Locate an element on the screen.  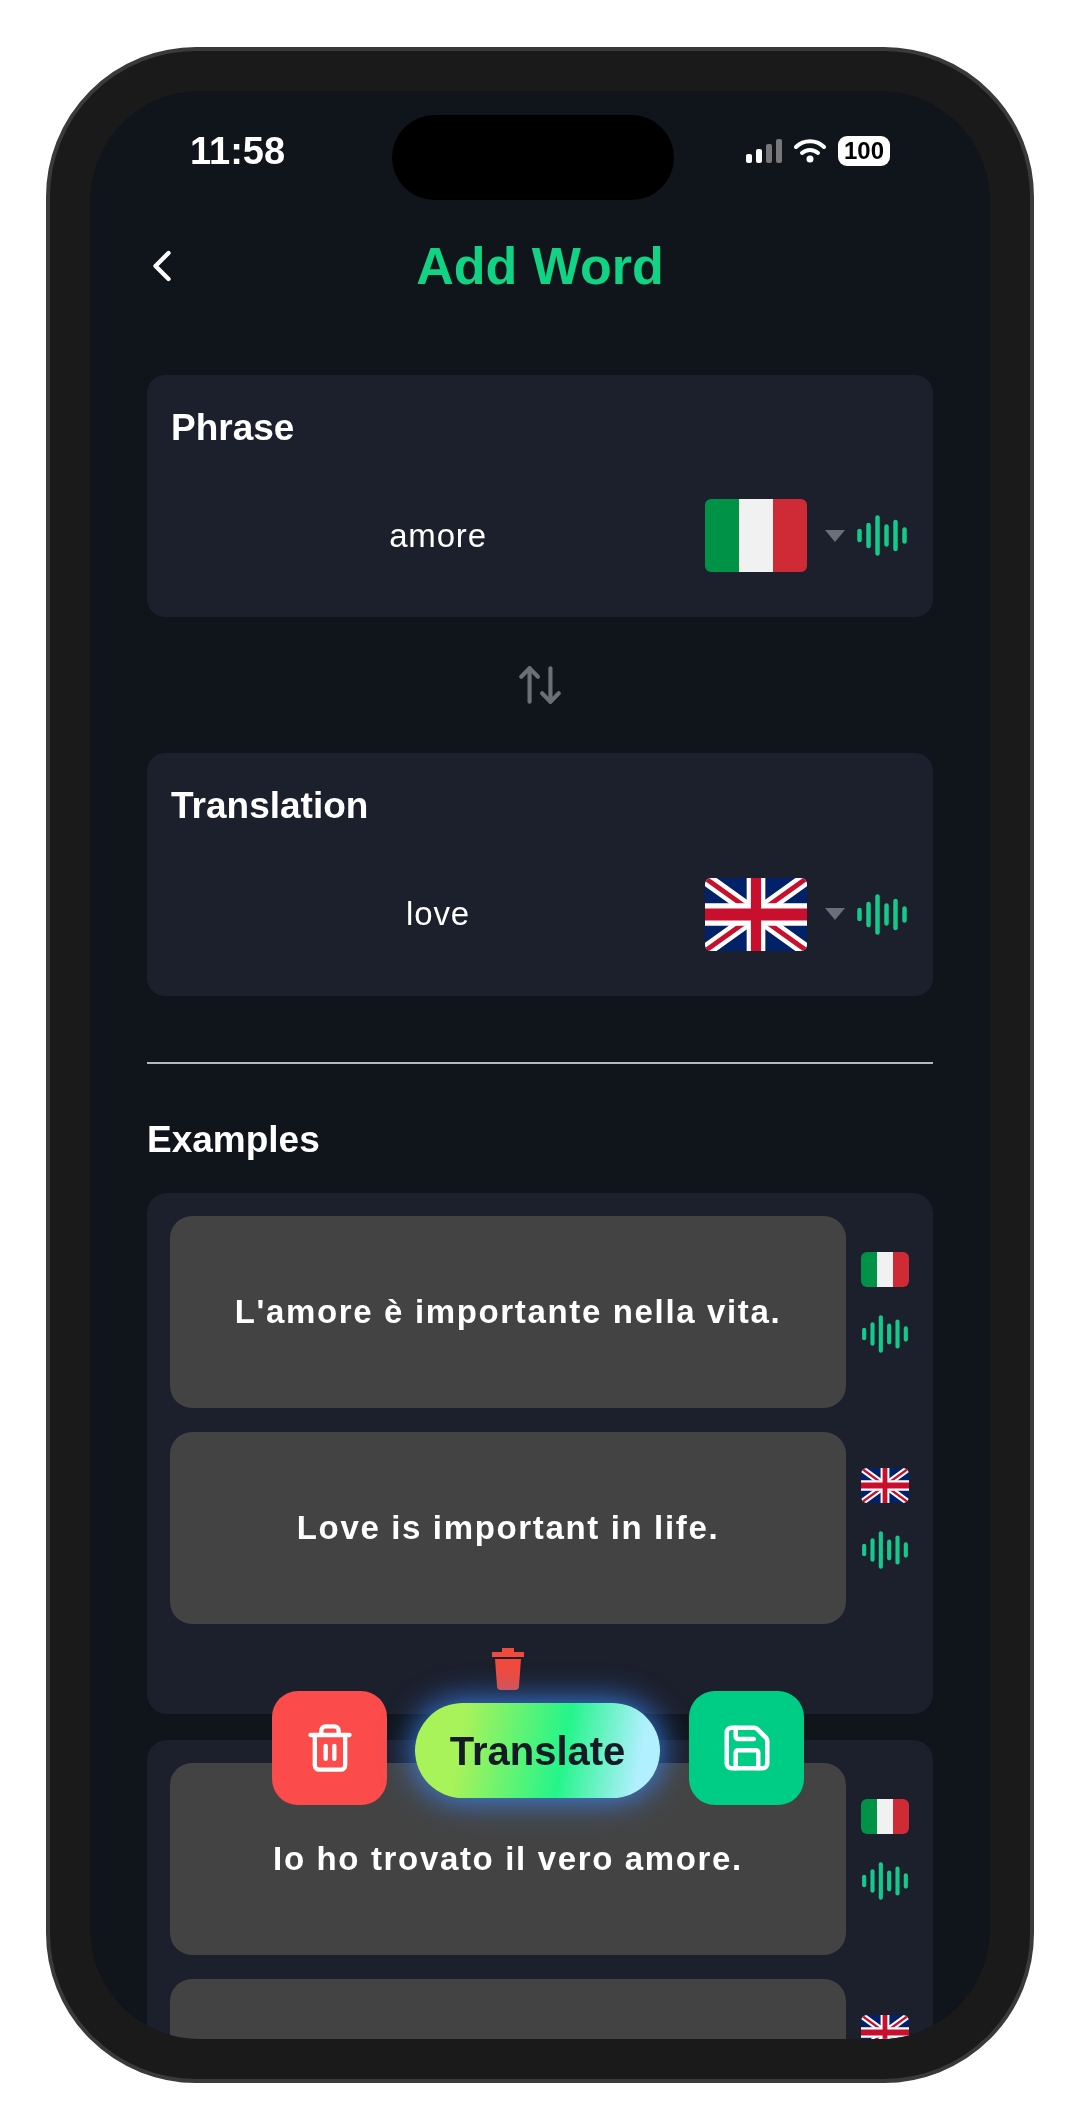
card-label: Translation is located at coordinates (270, 806).